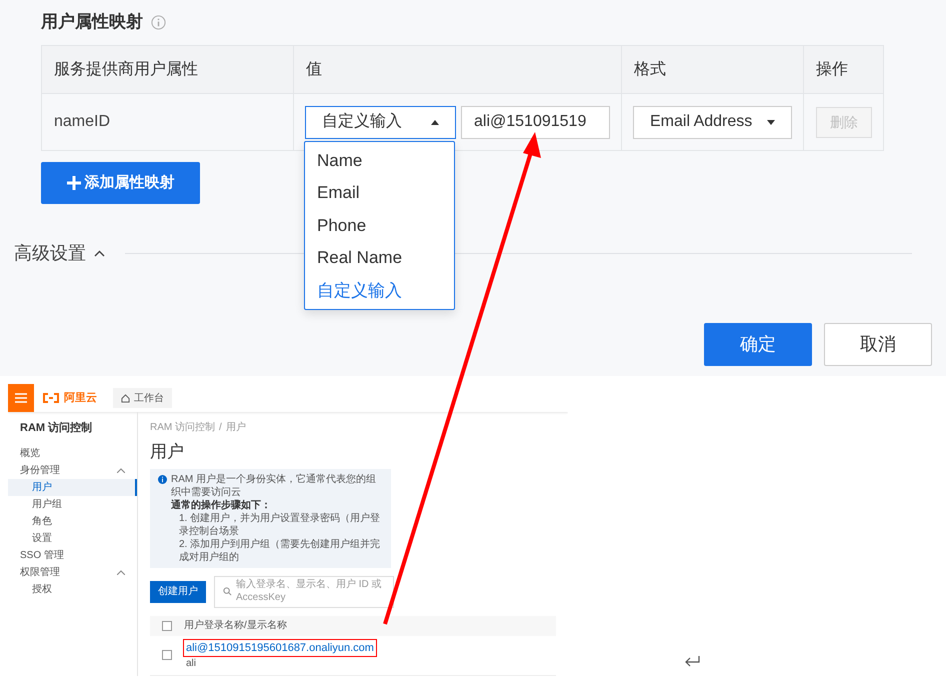 Image resolution: width=946 pixels, height=680 pixels. I want to click on sidebar-item: 授权, so click(72, 589).